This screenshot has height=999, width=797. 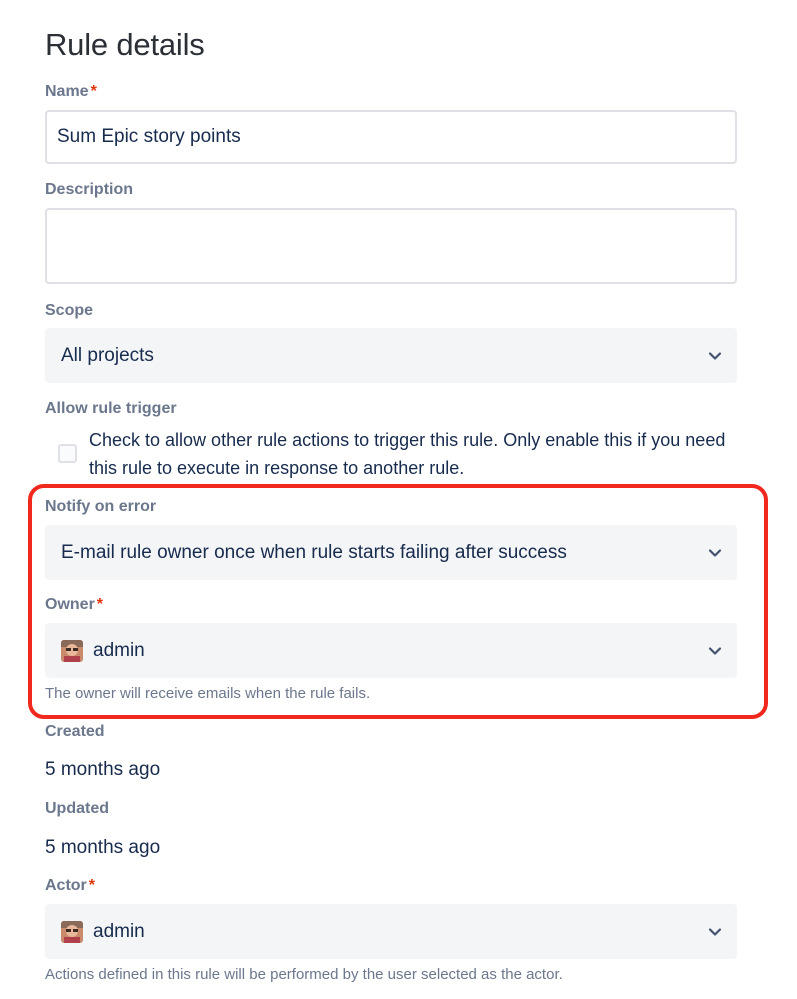 What do you see at coordinates (391, 931) in the screenshot?
I see `actor-select: admin` at bounding box center [391, 931].